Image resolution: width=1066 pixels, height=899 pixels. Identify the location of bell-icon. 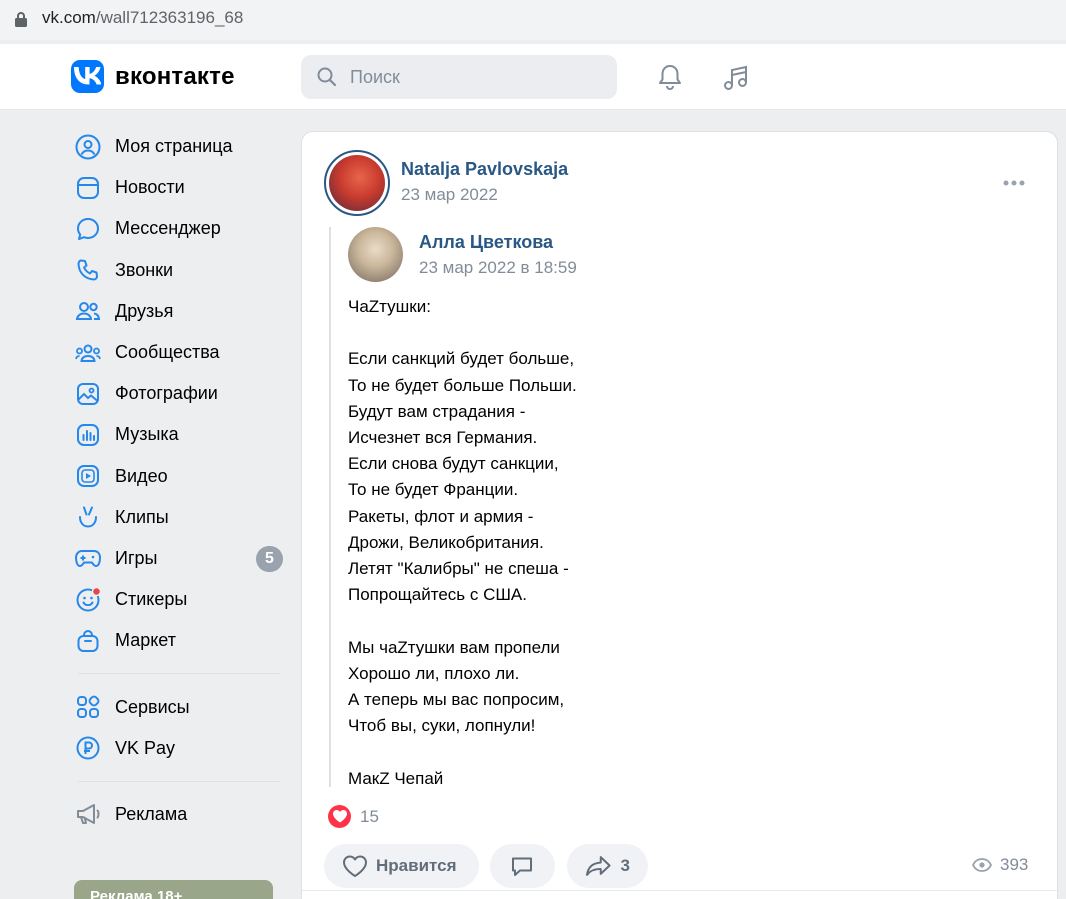
(670, 77).